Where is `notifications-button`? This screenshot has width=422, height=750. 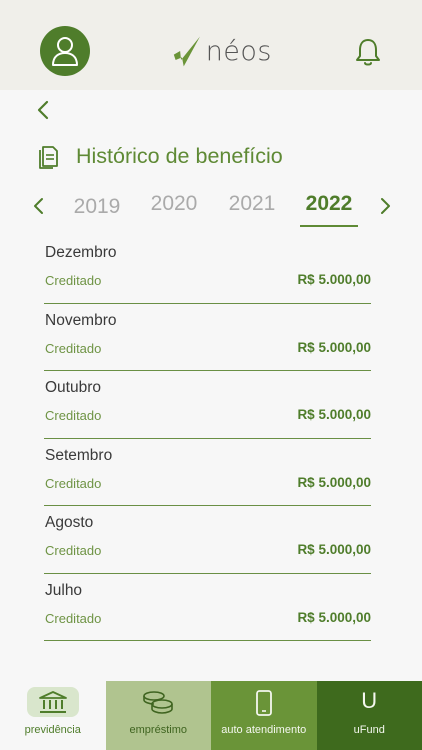
notifications-button is located at coordinates (368, 52).